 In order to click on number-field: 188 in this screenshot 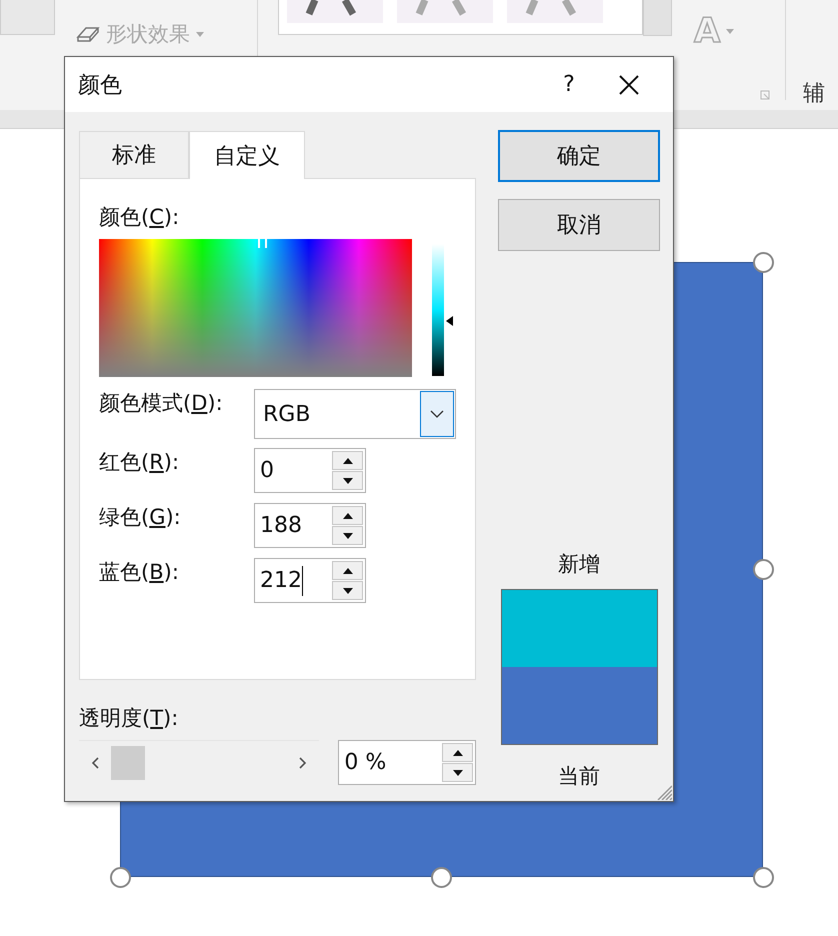, I will do `click(310, 525)`.